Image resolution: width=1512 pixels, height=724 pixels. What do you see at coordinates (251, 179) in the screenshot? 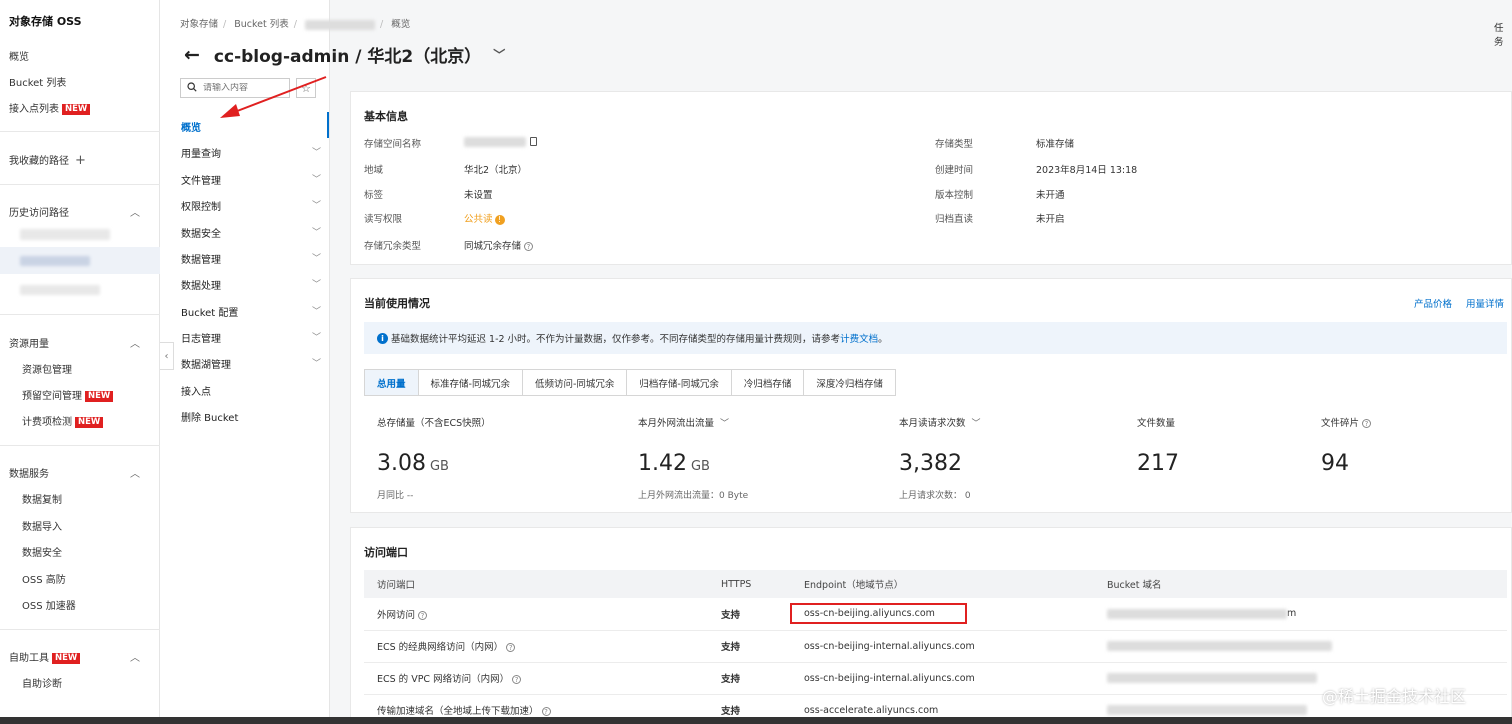
I see `nav-item-file-management: 文件管理 ﹀` at bounding box center [251, 179].